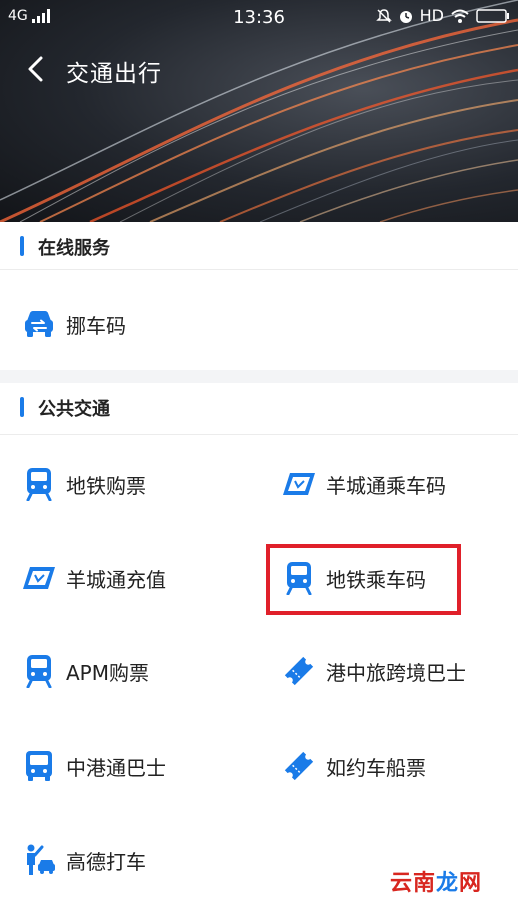 Image resolution: width=518 pixels, height=911 pixels. I want to click on section-title: 在线服务, so click(74, 248).